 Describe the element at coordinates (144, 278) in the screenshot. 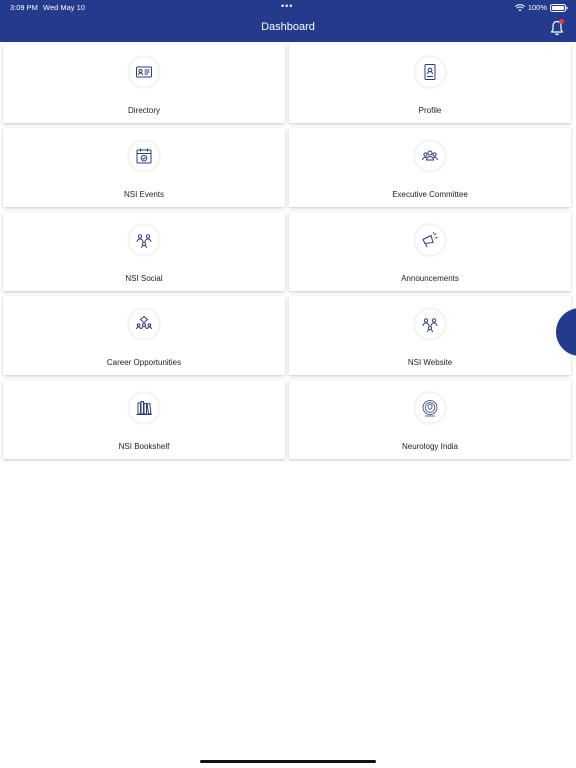

I see `tile-label: NSI Social` at that location.